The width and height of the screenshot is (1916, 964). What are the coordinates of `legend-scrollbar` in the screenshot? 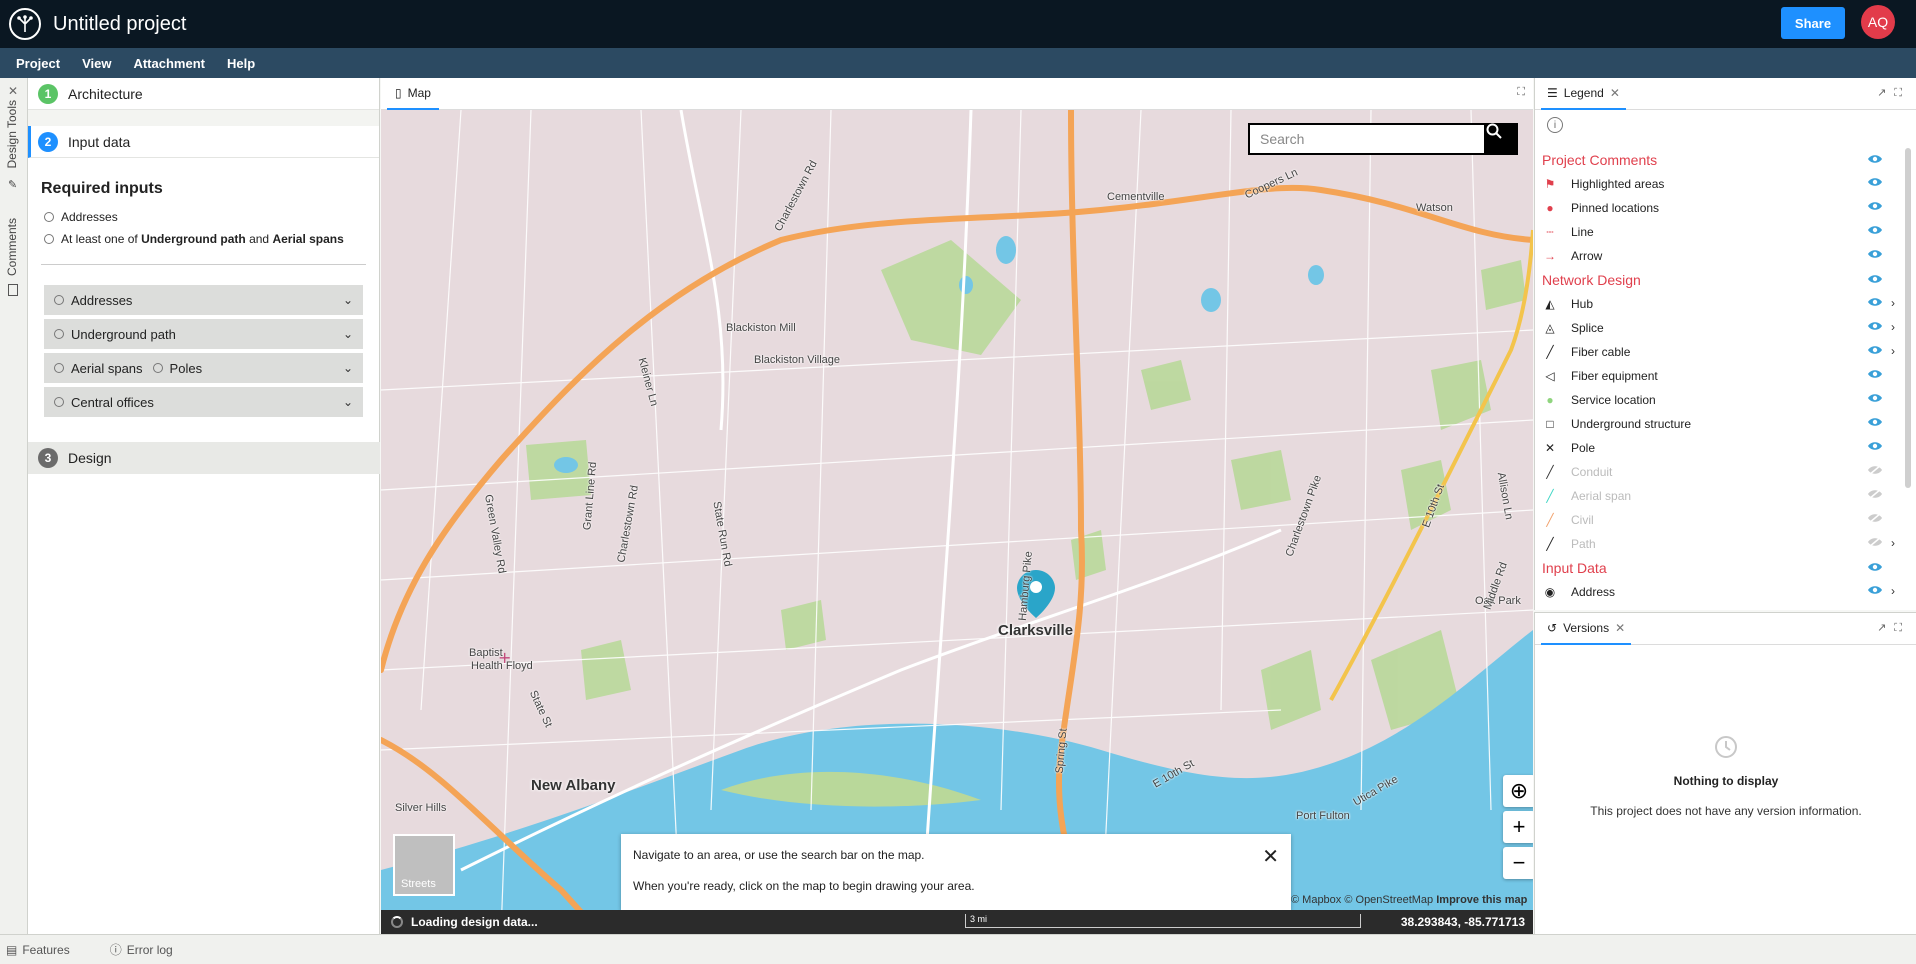 It's located at (1908, 318).